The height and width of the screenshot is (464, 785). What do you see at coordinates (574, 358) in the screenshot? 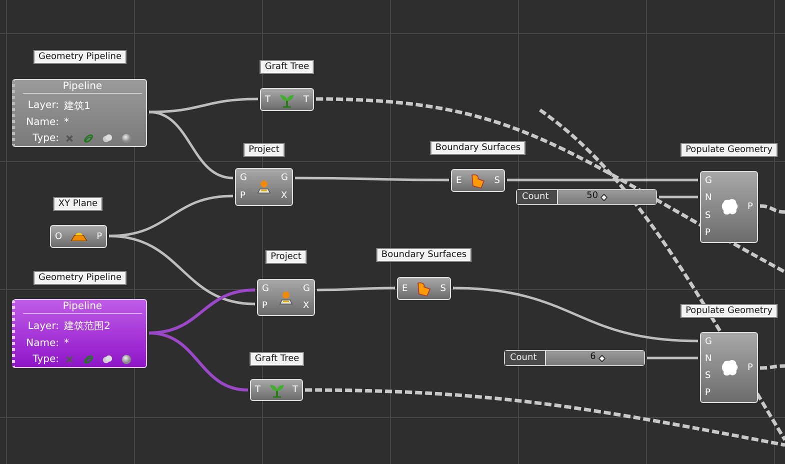
I see `number-slider: Count 6` at bounding box center [574, 358].